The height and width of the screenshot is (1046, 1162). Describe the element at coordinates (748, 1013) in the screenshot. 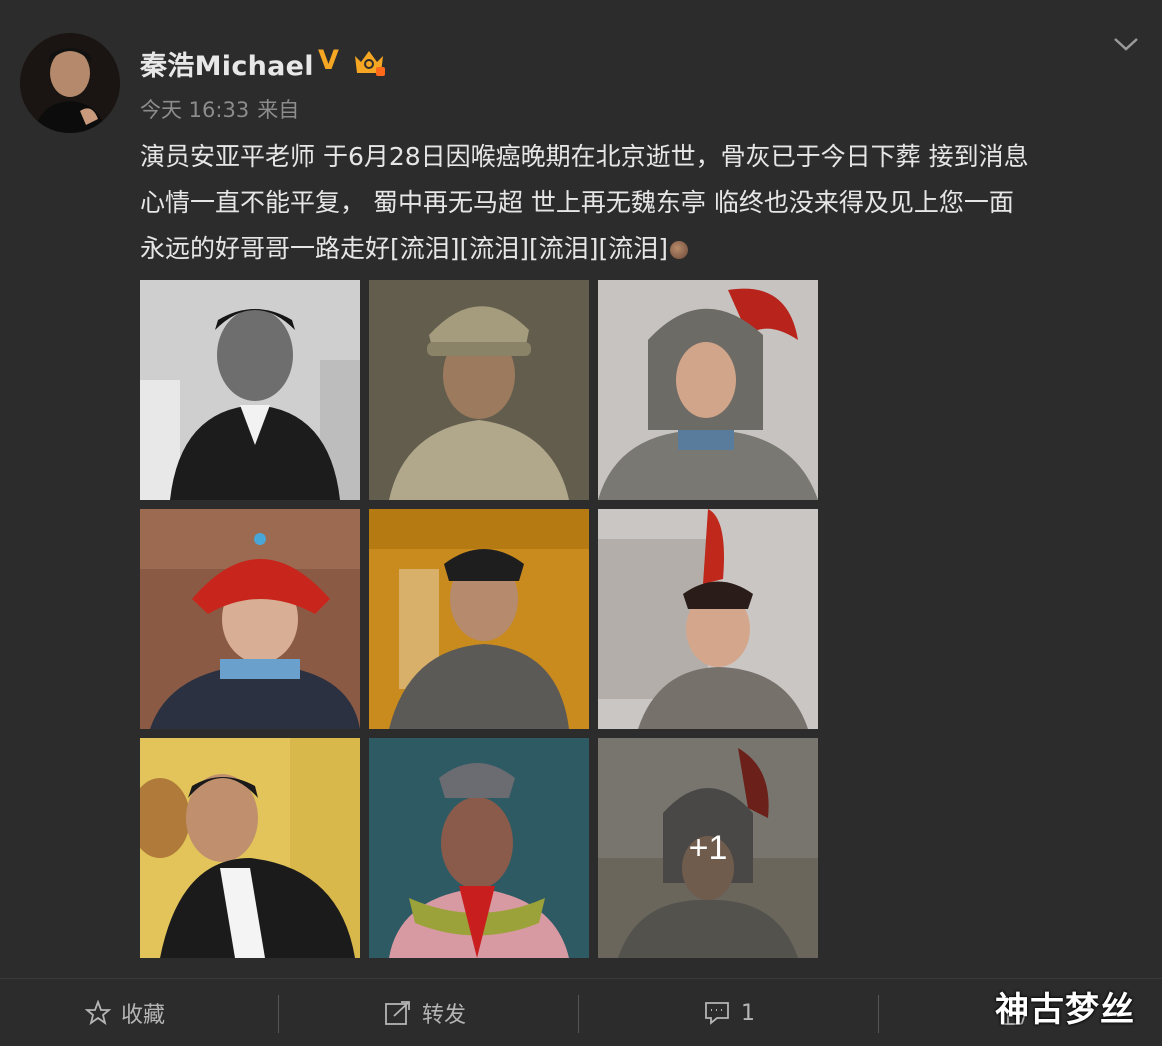

I see `comment-count: 1` at that location.